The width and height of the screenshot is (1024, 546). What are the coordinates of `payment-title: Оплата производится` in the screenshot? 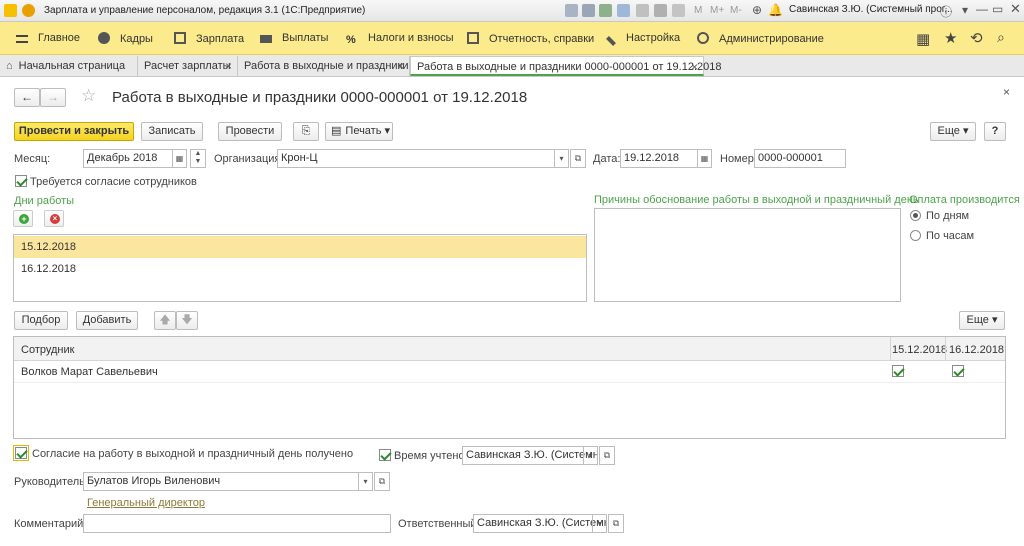 It's located at (964, 200).